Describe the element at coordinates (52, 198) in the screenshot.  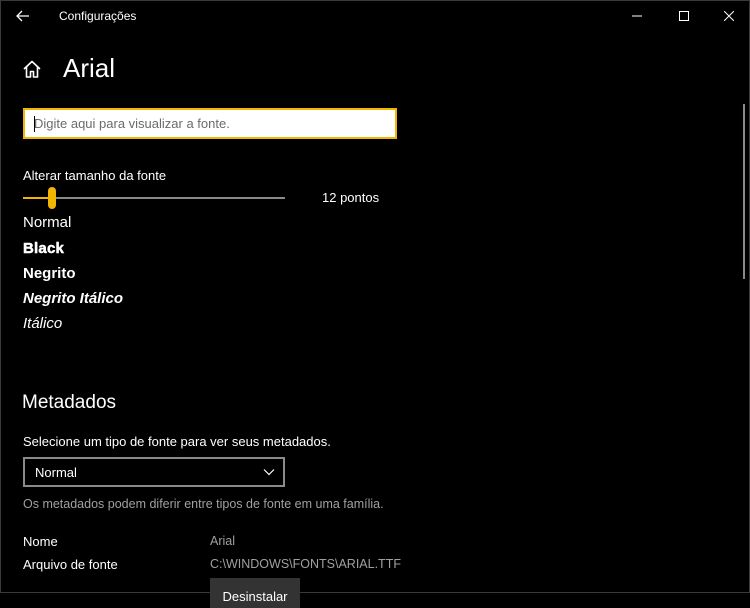
I see `font-size-slider-thumb` at that location.